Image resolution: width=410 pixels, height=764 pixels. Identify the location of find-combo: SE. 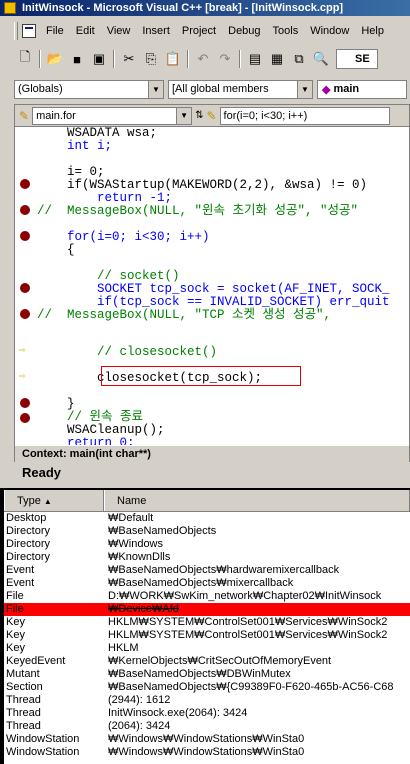
(357, 59).